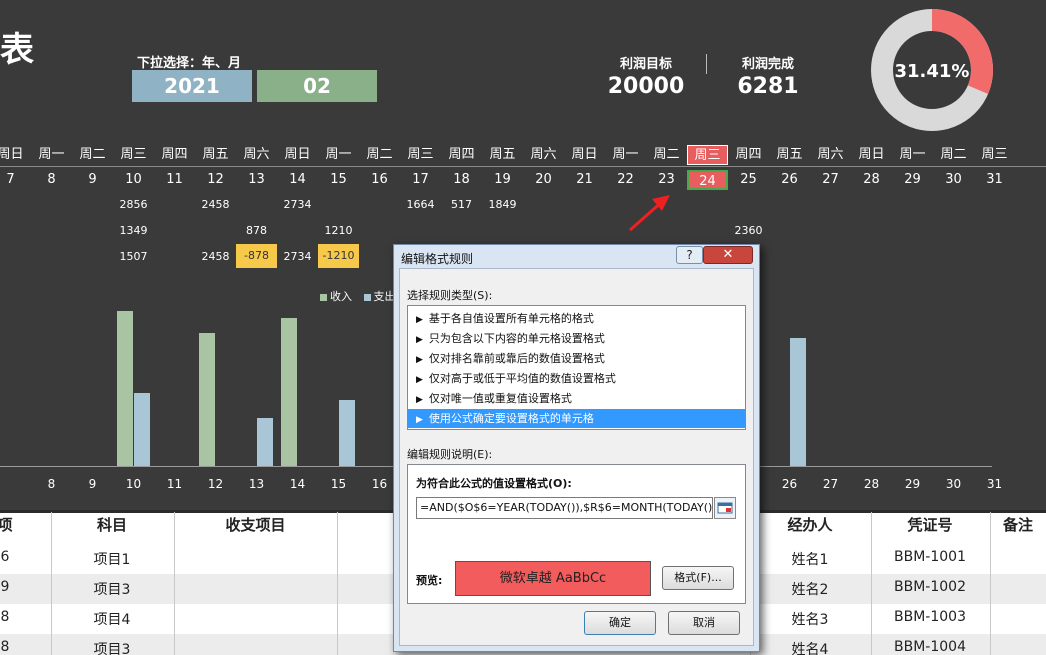  I want to click on collapse-dialog-button, so click(725, 508).